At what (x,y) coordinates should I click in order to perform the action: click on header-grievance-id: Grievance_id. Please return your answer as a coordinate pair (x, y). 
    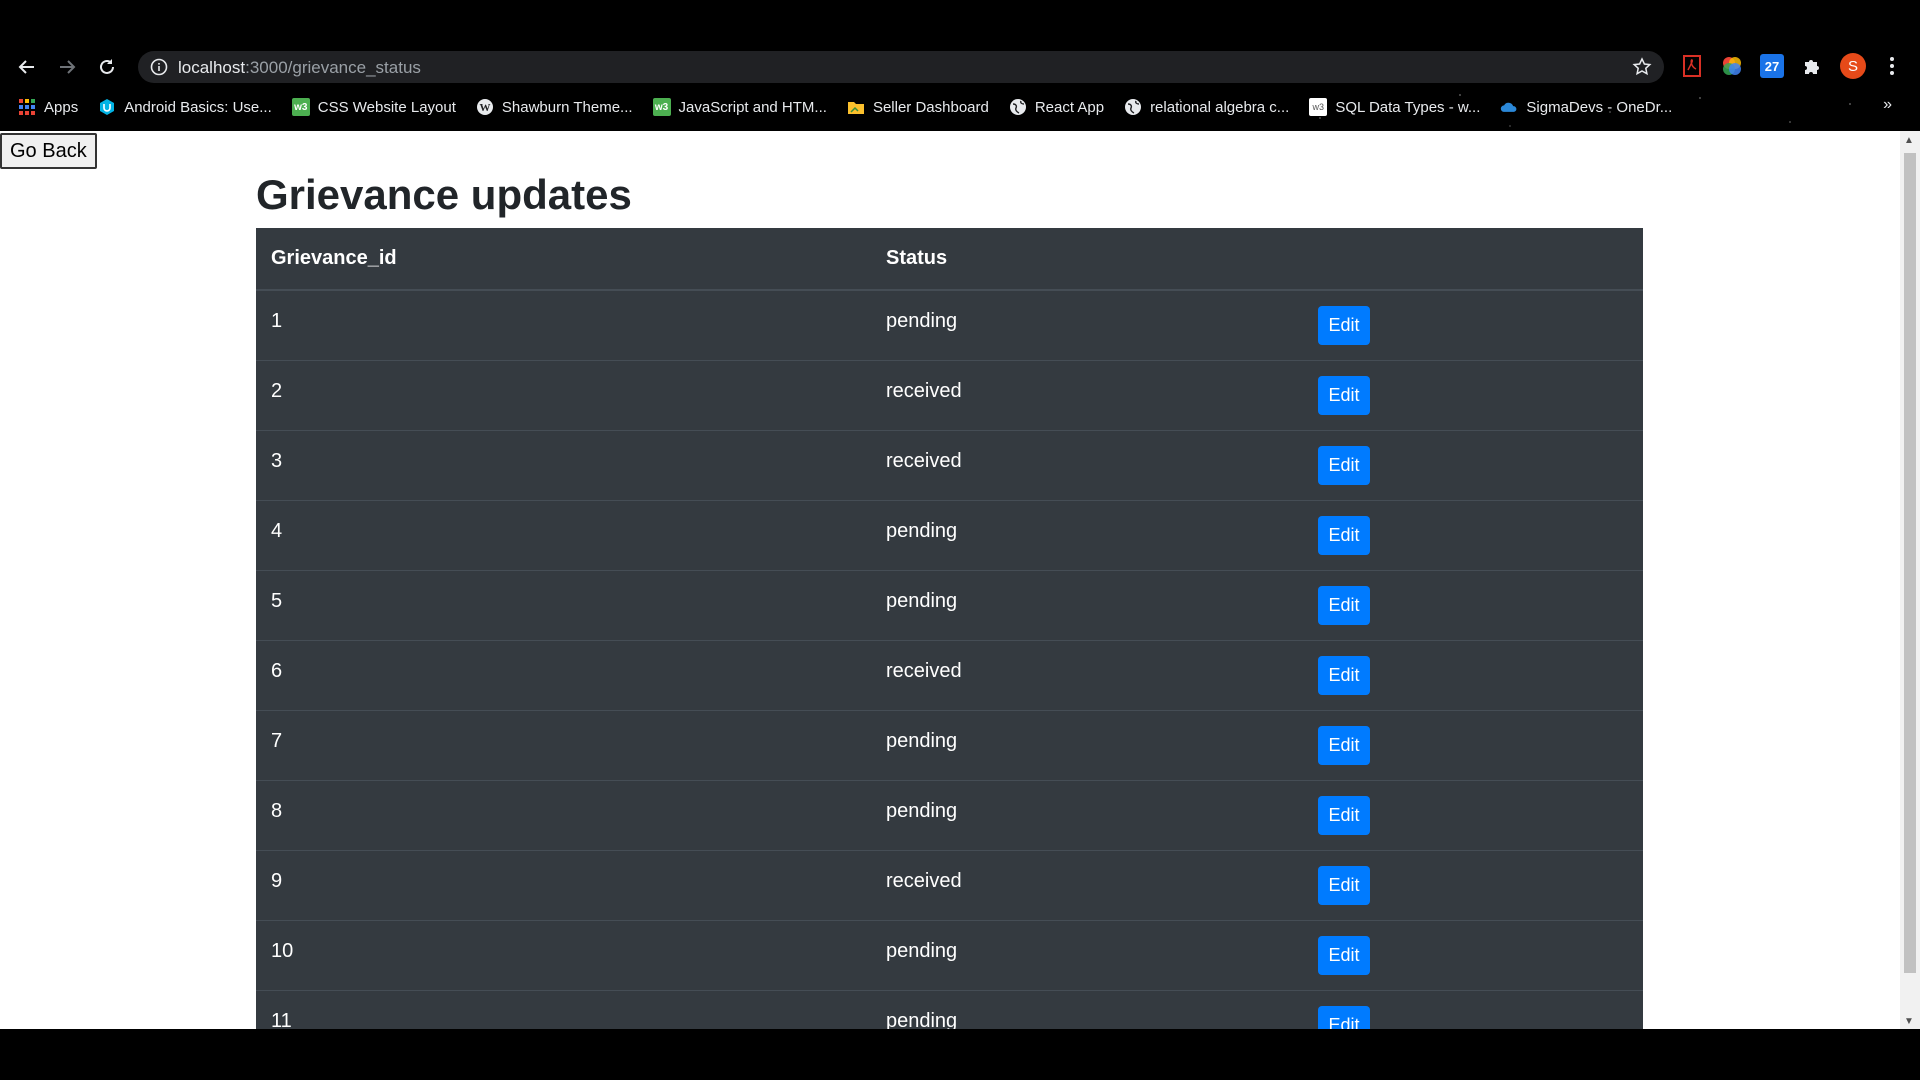
    Looking at the image, I should click on (563, 259).